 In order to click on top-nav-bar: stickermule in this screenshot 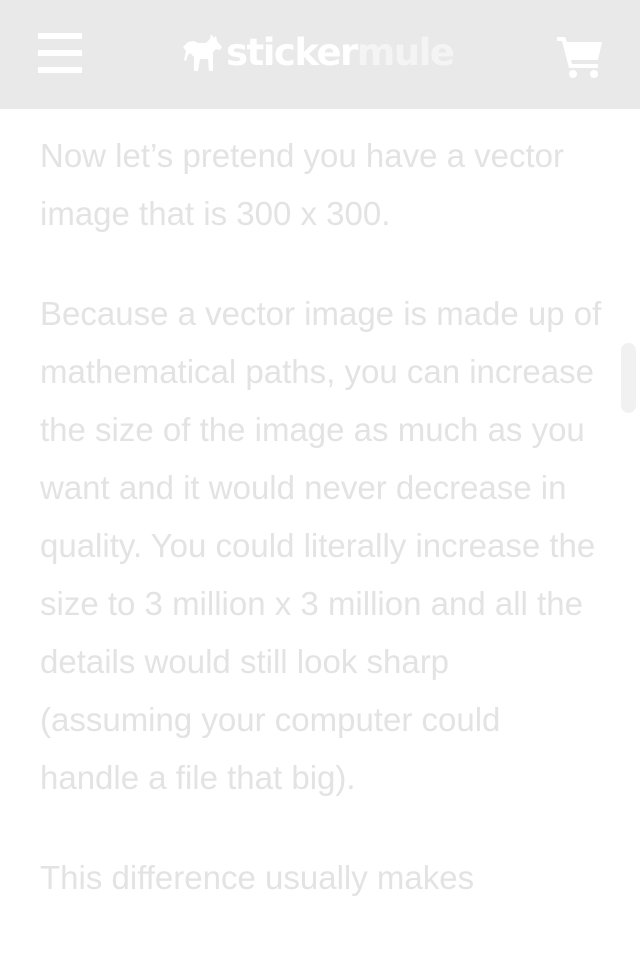, I will do `click(320, 54)`.